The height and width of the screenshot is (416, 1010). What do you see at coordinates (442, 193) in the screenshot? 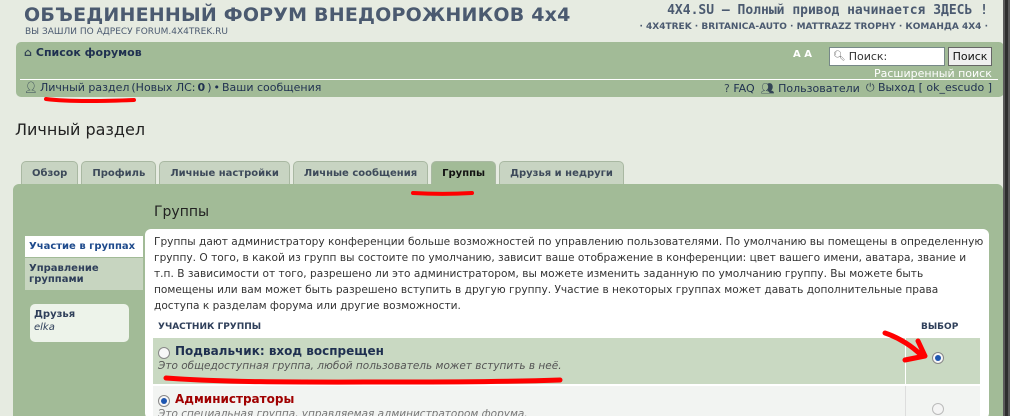
I see `underline-groups-tab` at bounding box center [442, 193].